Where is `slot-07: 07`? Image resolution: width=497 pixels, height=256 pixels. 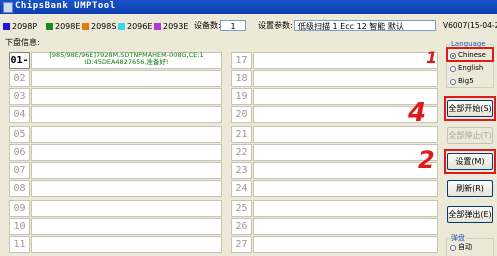 slot-07: 07 is located at coordinates (115, 170).